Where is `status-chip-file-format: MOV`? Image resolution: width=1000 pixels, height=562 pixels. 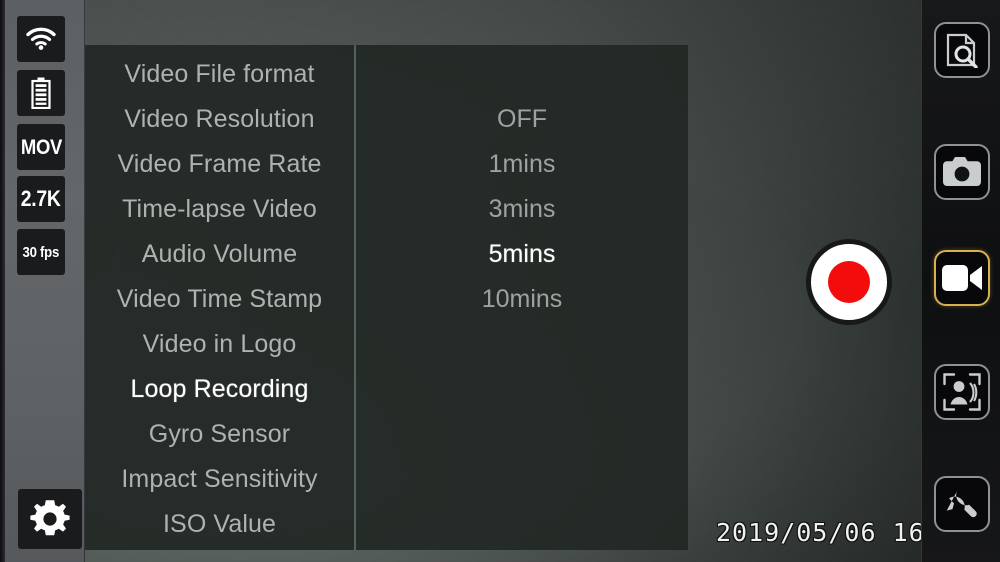 status-chip-file-format: MOV is located at coordinates (41, 147).